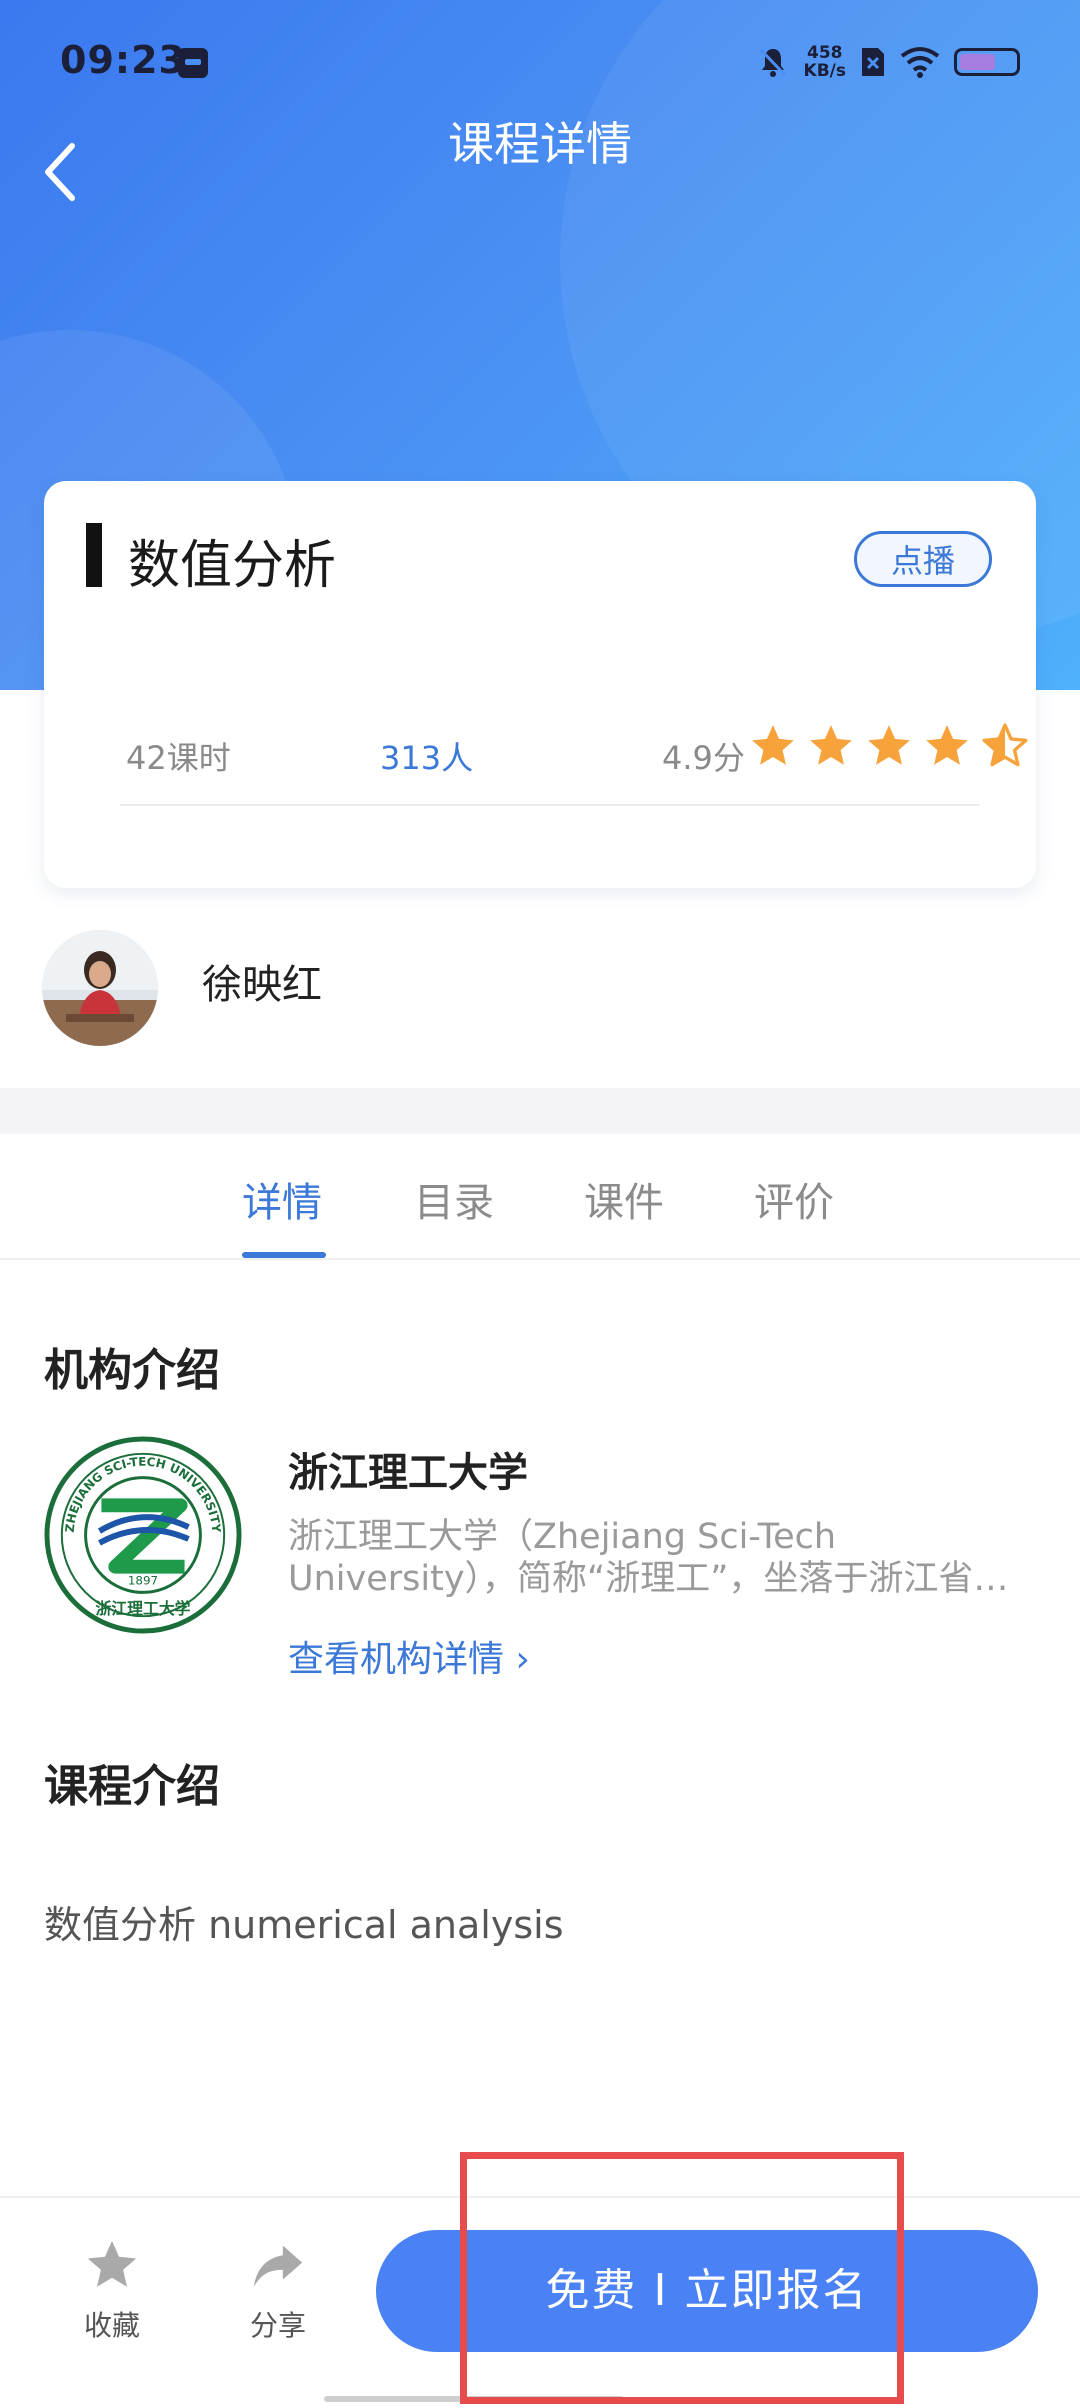  What do you see at coordinates (193, 63) in the screenshot?
I see `app-notification-icon` at bounding box center [193, 63].